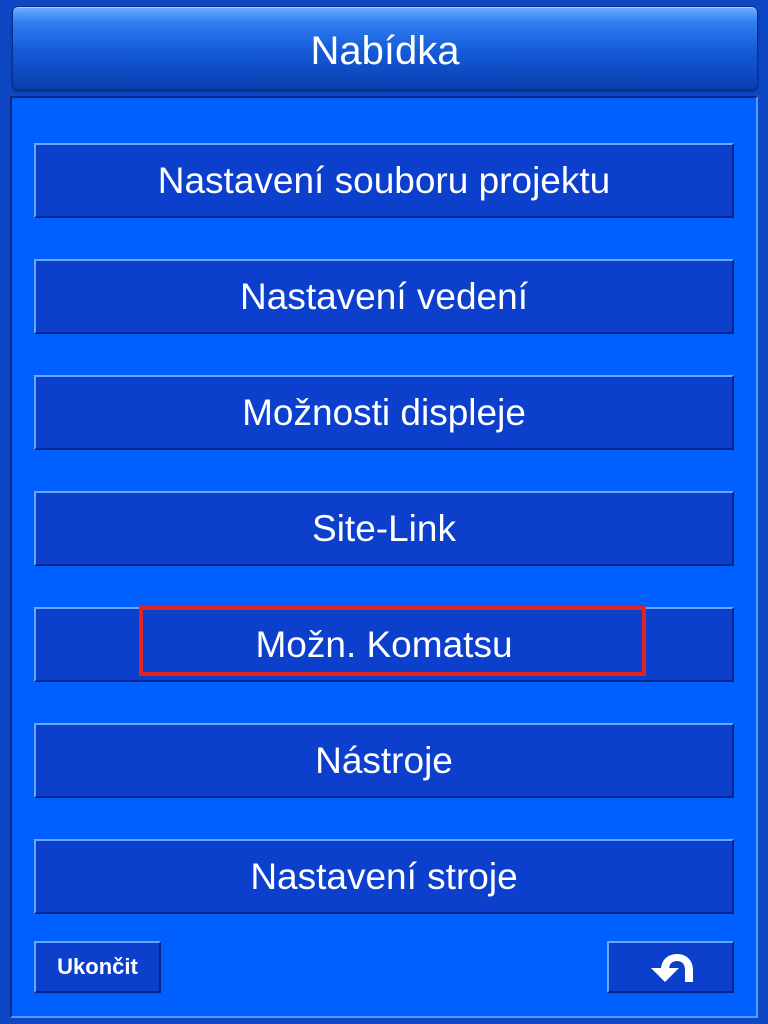 The image size is (768, 1024). What do you see at coordinates (384, 180) in the screenshot?
I see `project-file-settings-button: Nastavení souboru projektu` at bounding box center [384, 180].